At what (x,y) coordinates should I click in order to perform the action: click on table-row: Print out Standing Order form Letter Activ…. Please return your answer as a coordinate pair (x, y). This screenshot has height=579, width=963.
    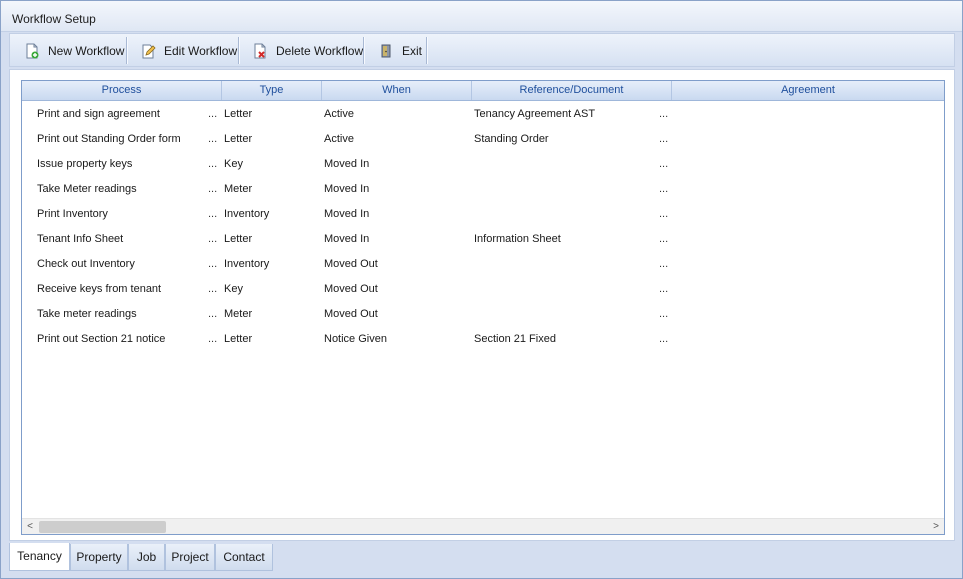
    Looking at the image, I should click on (483, 139).